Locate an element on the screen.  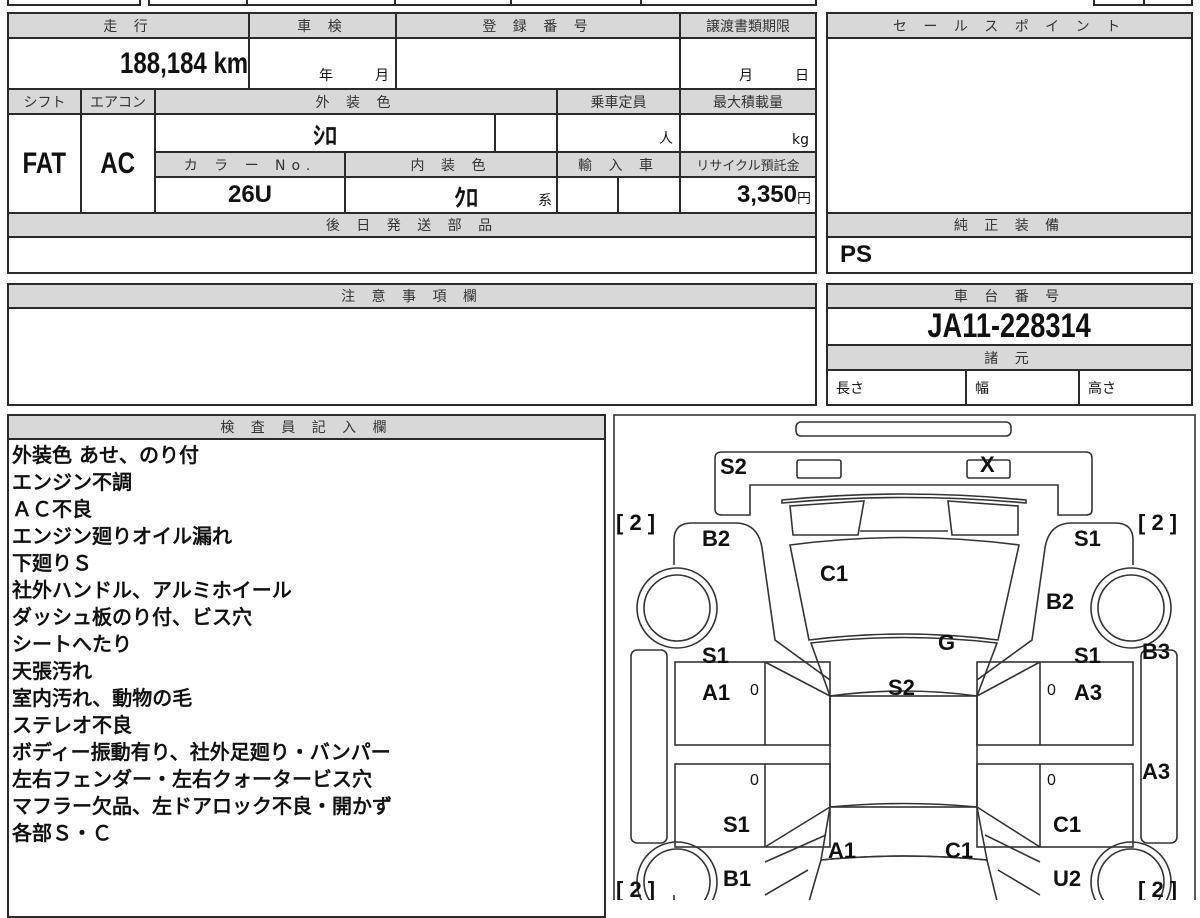
left-front-fender is located at coordinates (752, 601).